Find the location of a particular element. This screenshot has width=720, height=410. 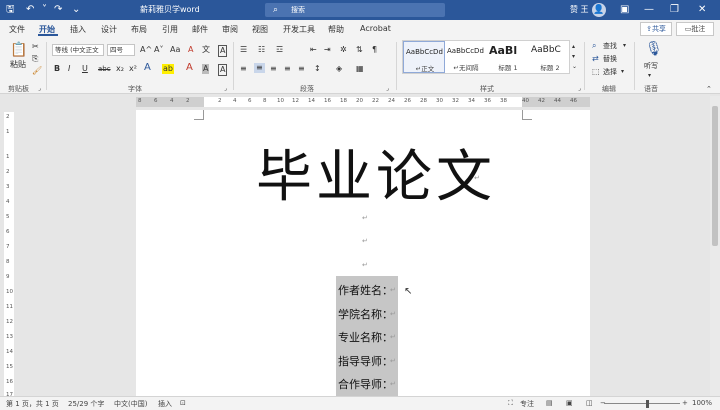

read-mode-icon: ▤ is located at coordinates (549, 403).